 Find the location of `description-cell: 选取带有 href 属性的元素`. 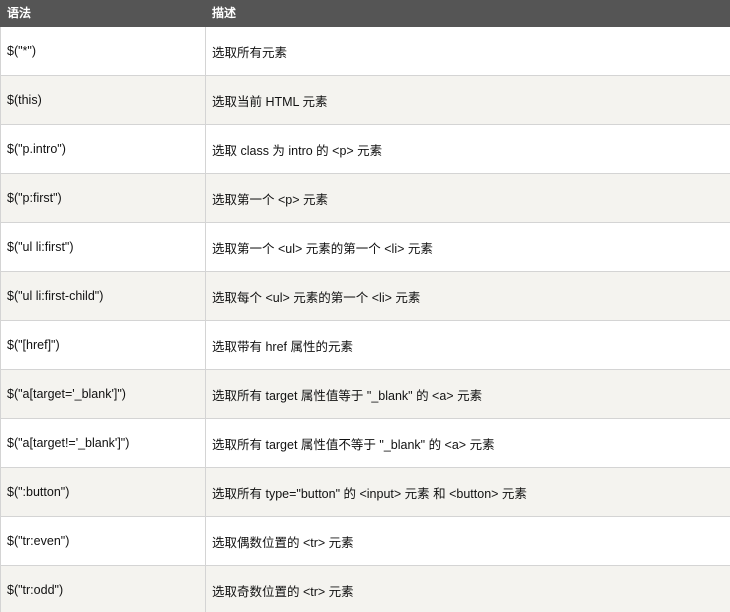

description-cell: 选取带有 href 属性的元素 is located at coordinates (467, 345).